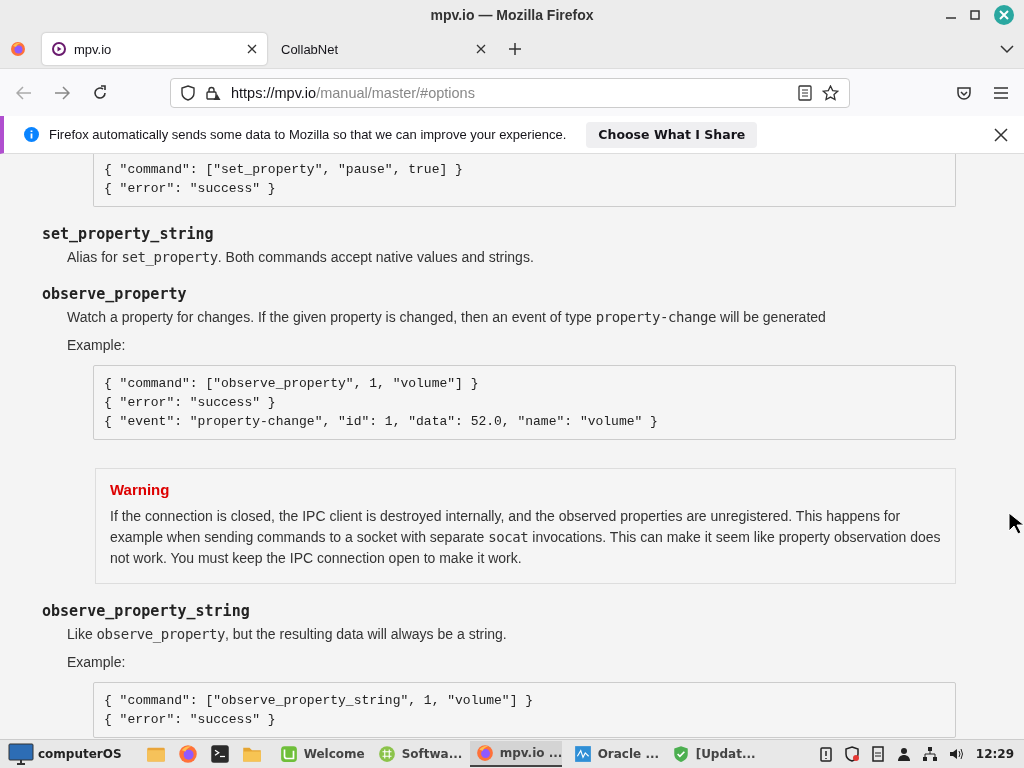 The width and height of the screenshot is (1024, 768). I want to click on choose-what-i-share-button: Choose What I Share, so click(672, 134).